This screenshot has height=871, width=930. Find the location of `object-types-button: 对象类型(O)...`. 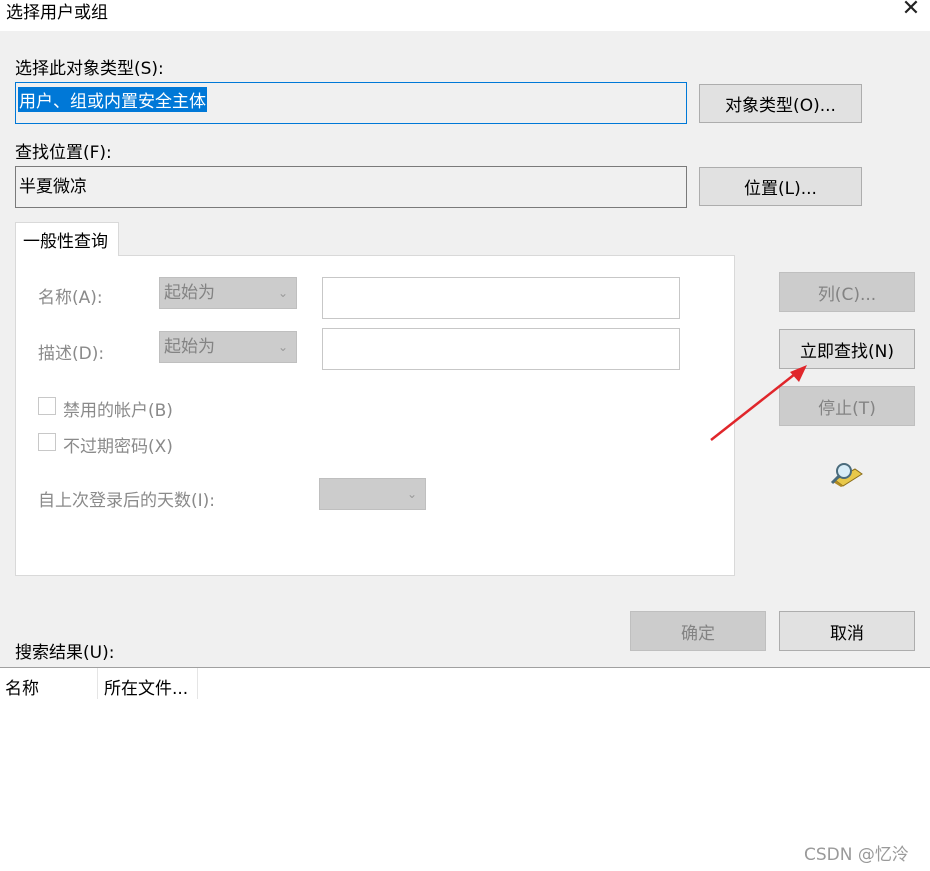

object-types-button: 对象类型(O)... is located at coordinates (780, 103).